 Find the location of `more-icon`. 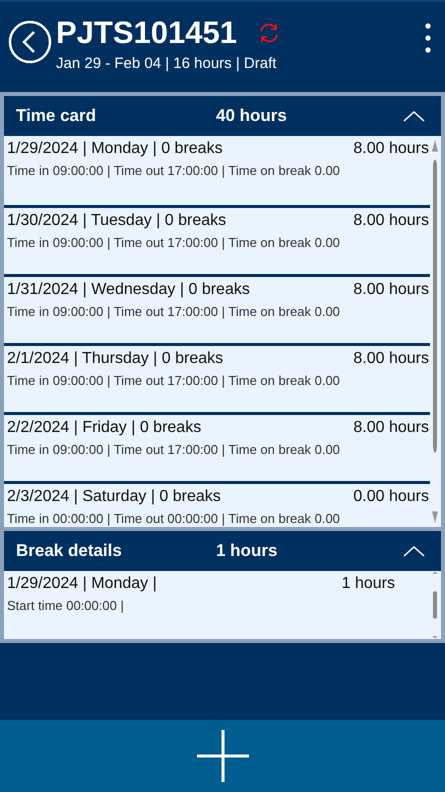

more-icon is located at coordinates (428, 38).